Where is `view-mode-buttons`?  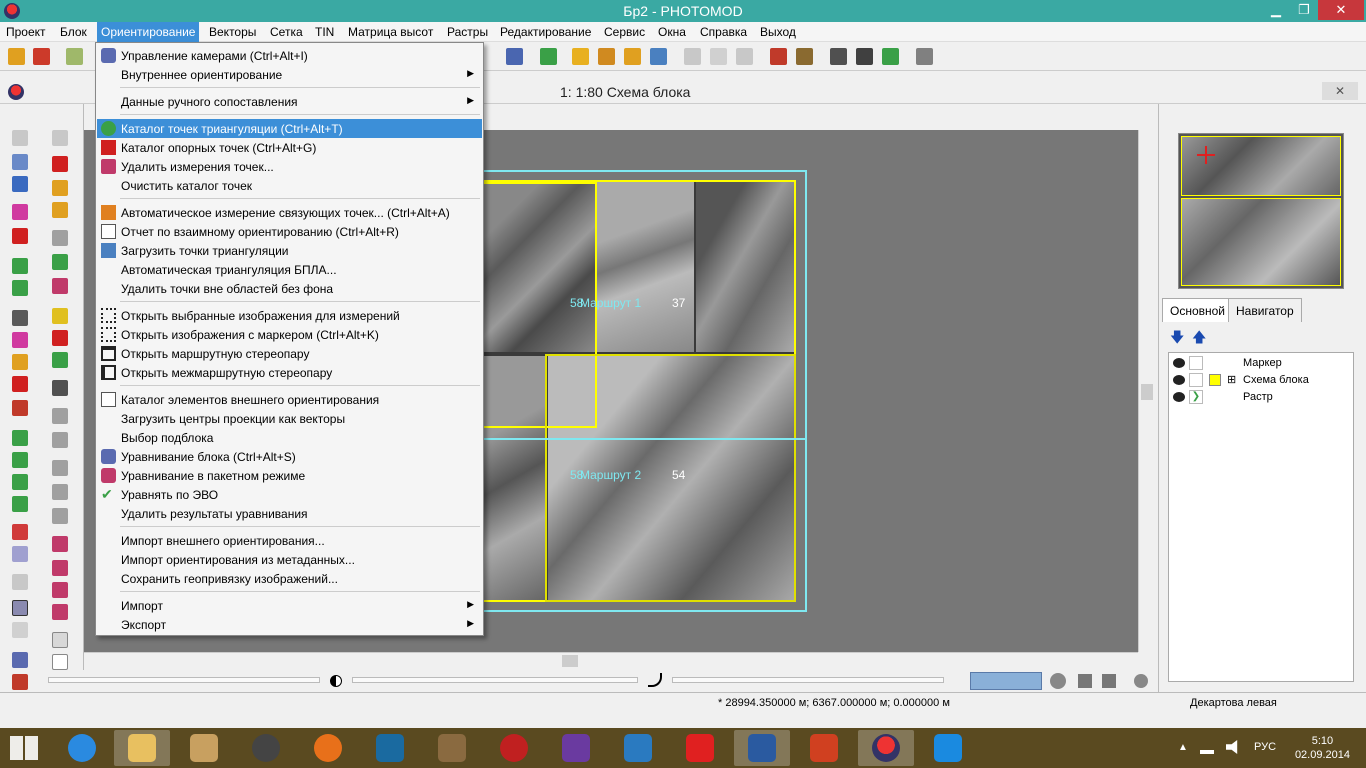 view-mode-buttons is located at coordinates (1006, 681).